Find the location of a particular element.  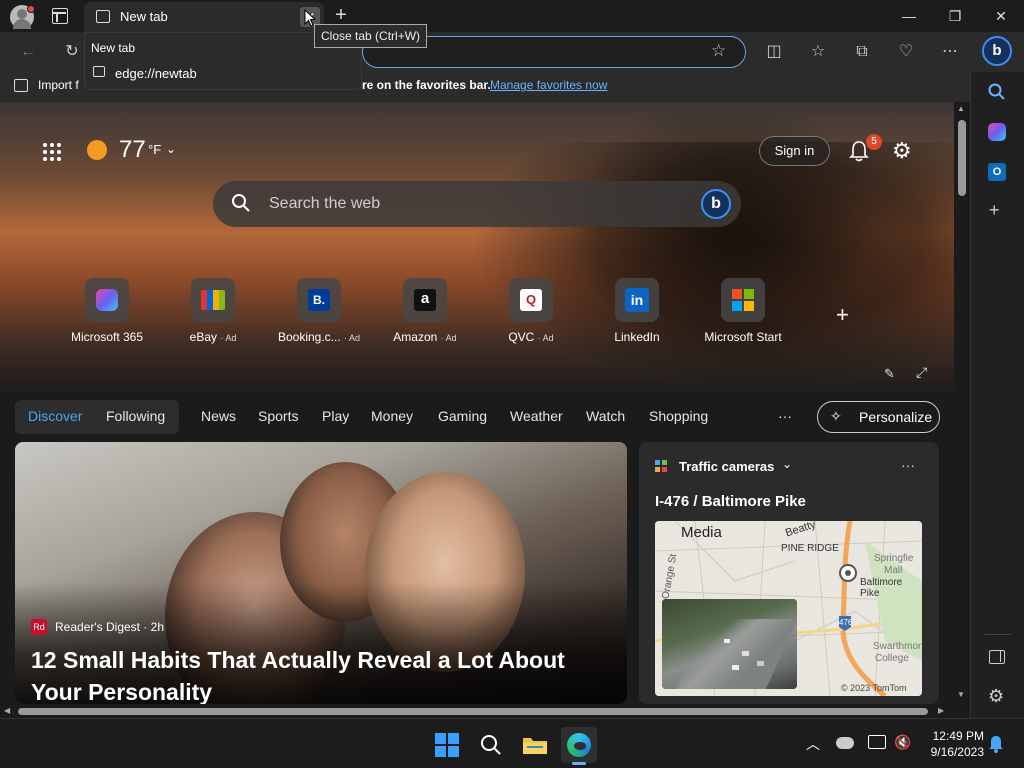

nav-weather: Weather is located at coordinates (536, 416).